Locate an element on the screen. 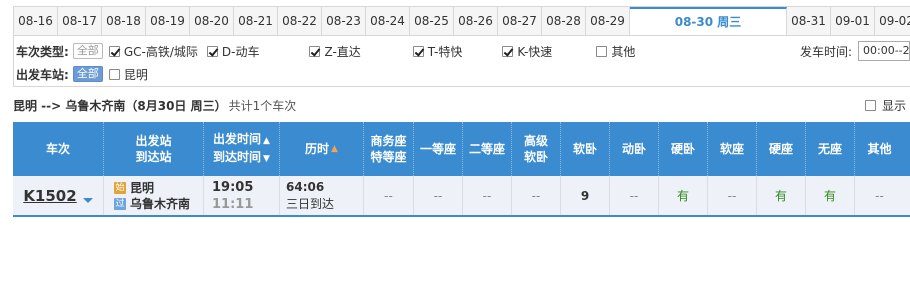  col-dynamic-sleeper: 动卧 is located at coordinates (634, 149).